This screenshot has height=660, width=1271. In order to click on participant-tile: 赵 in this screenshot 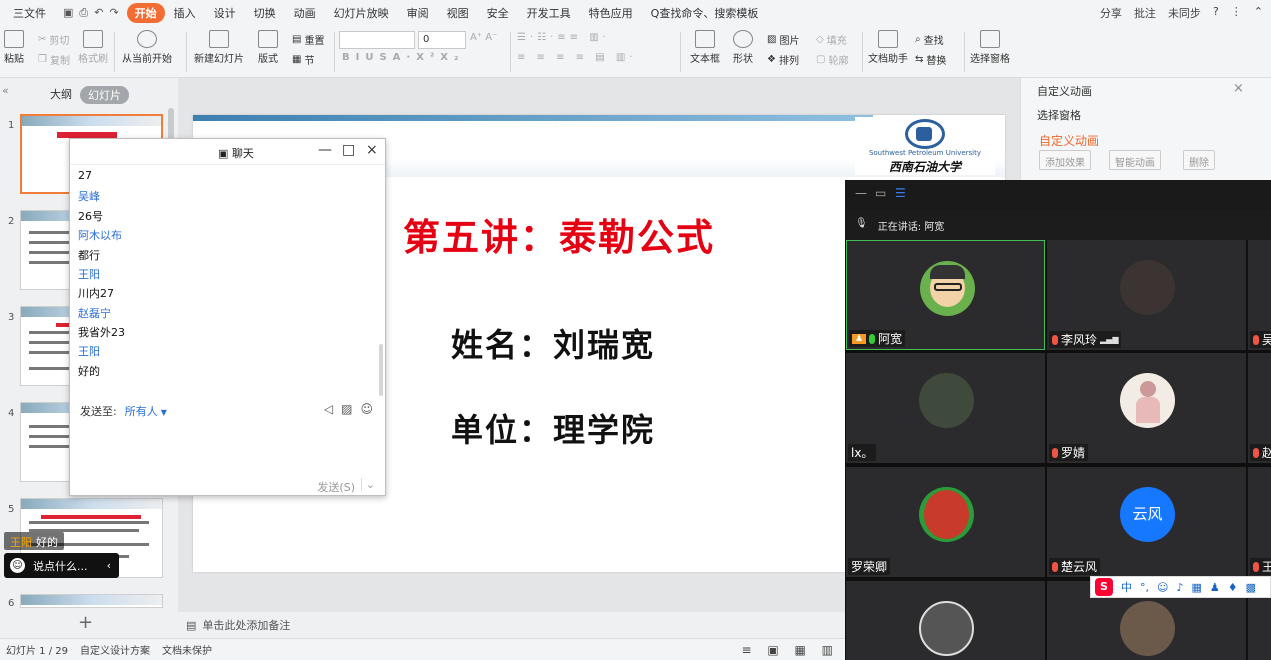, I will do `click(1259, 408)`.